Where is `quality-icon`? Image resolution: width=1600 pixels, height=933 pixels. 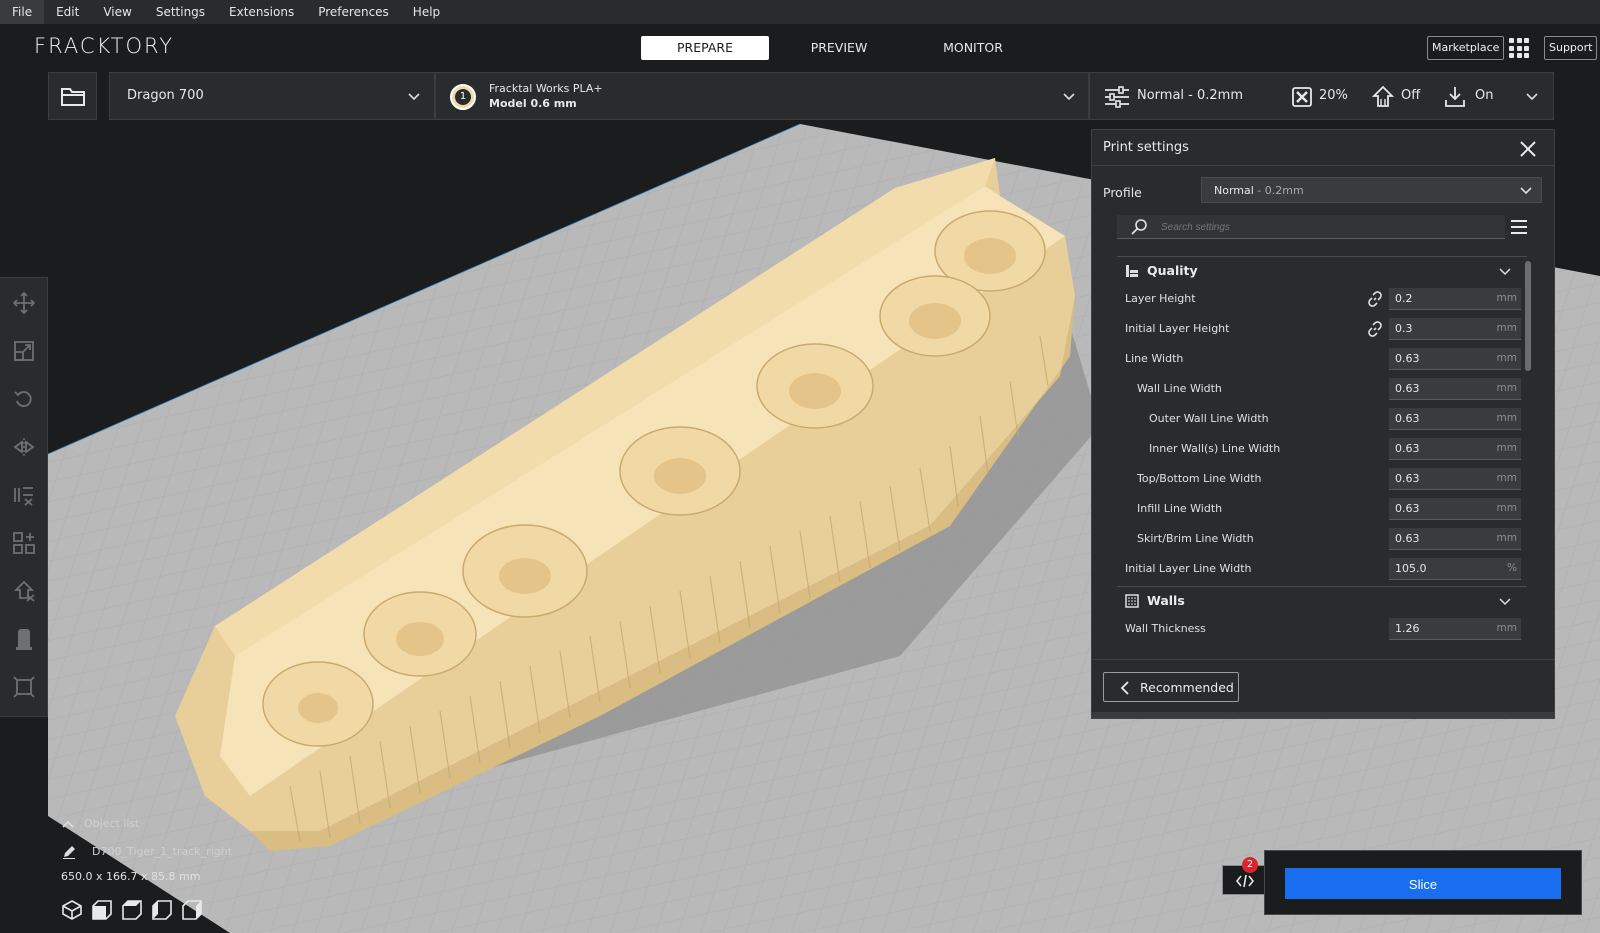
quality-icon is located at coordinates (1132, 271).